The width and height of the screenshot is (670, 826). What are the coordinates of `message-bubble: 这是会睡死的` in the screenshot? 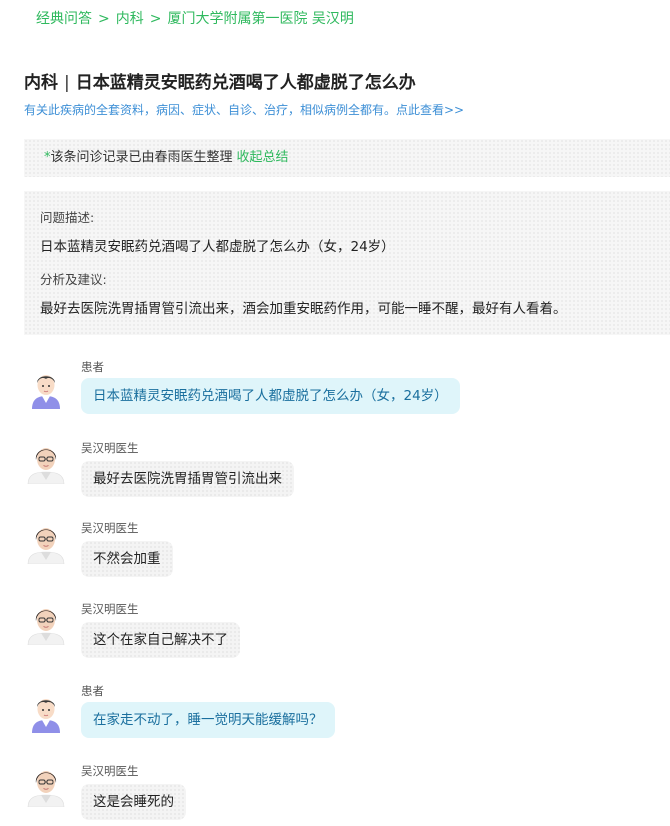 It's located at (133, 802).